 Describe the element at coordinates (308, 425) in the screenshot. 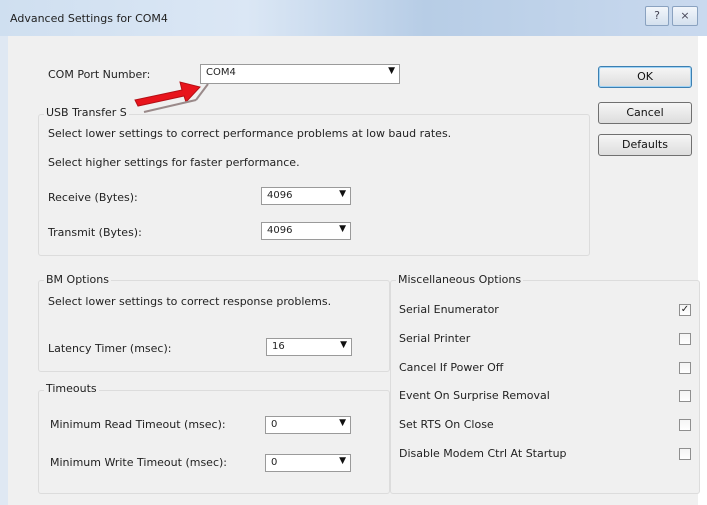

I see `min-read-timeout-select: 0 ▼` at that location.